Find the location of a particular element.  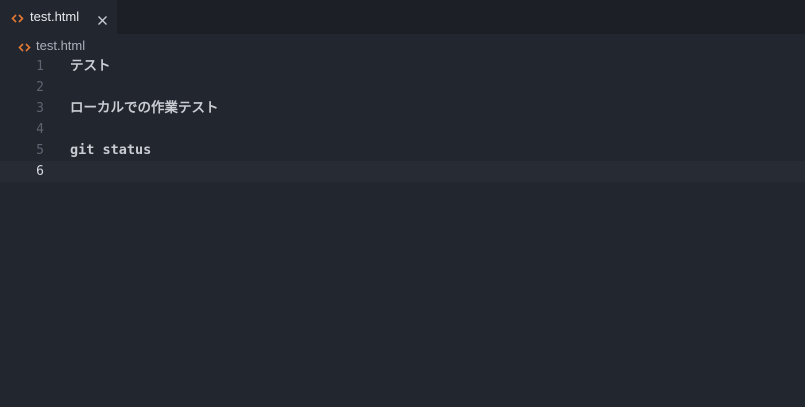

editor-line: 1 テスト is located at coordinates (402, 66).